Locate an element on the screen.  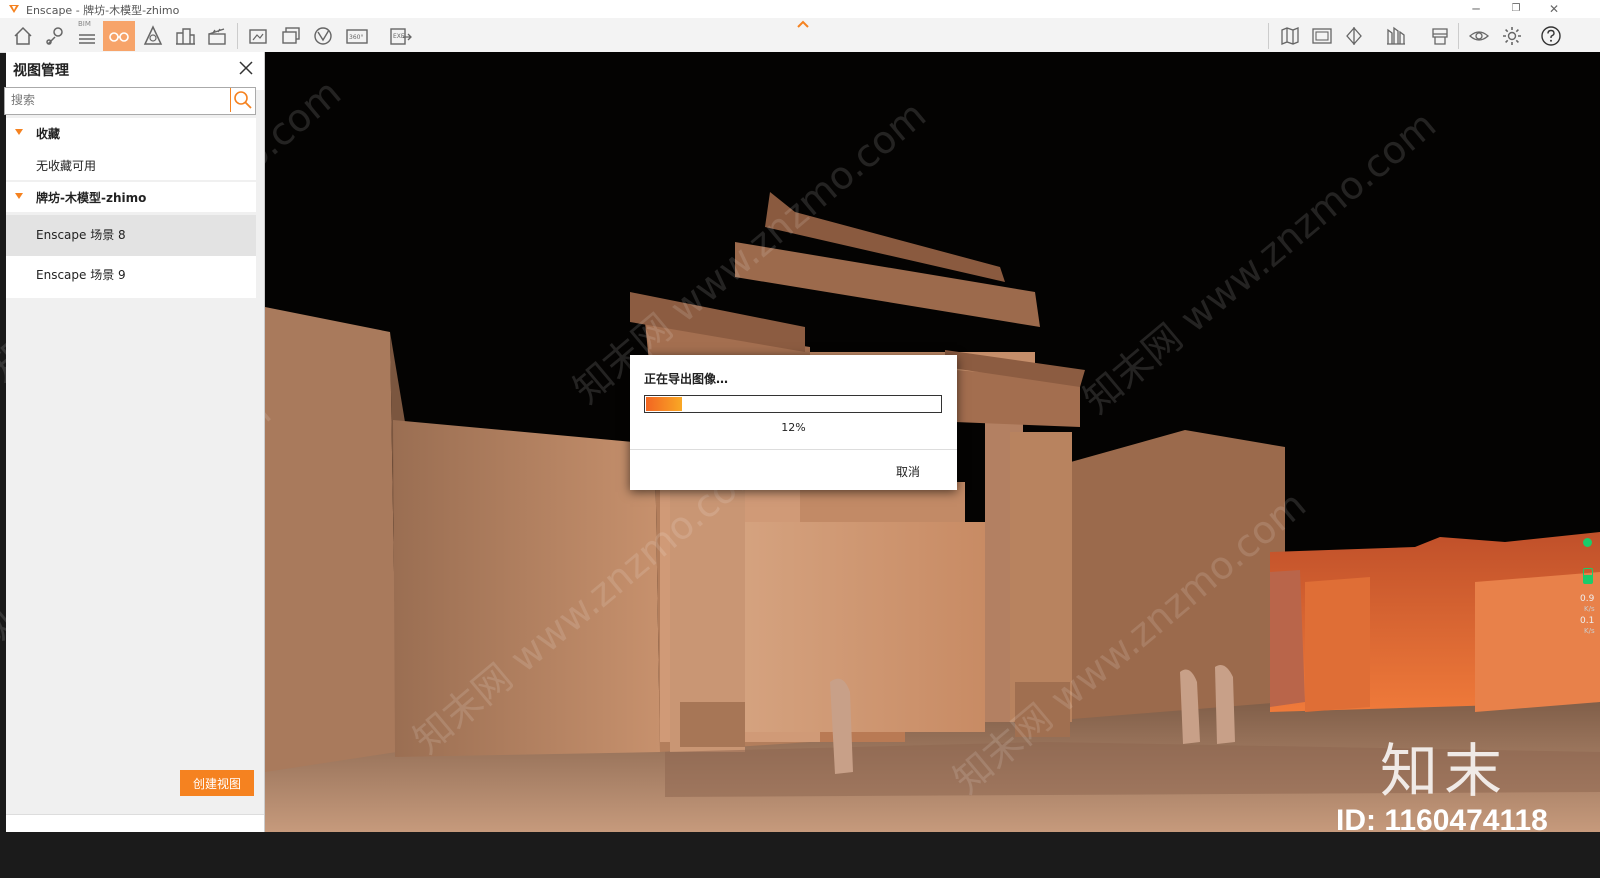
visual-settings-button is located at coordinates (153, 36).